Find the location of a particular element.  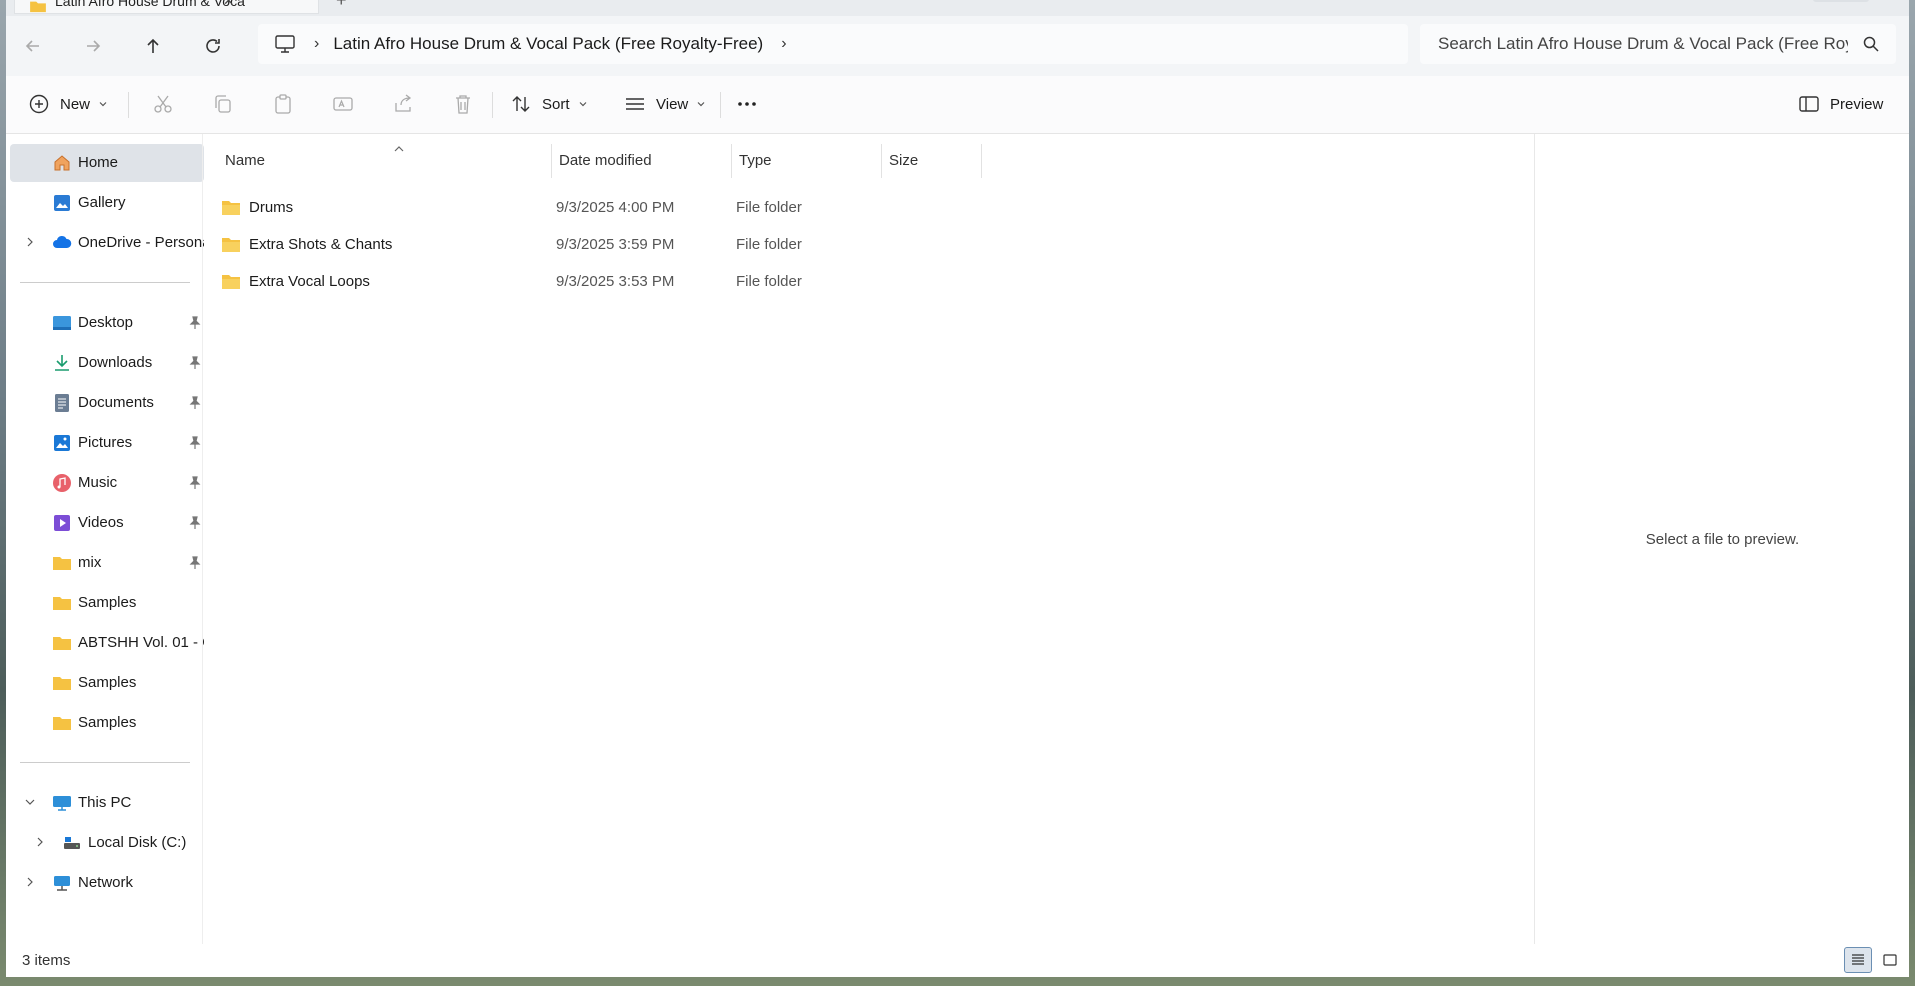

file-row: Drums 9/3/2025 4:00 PM File folder is located at coordinates (611, 208).